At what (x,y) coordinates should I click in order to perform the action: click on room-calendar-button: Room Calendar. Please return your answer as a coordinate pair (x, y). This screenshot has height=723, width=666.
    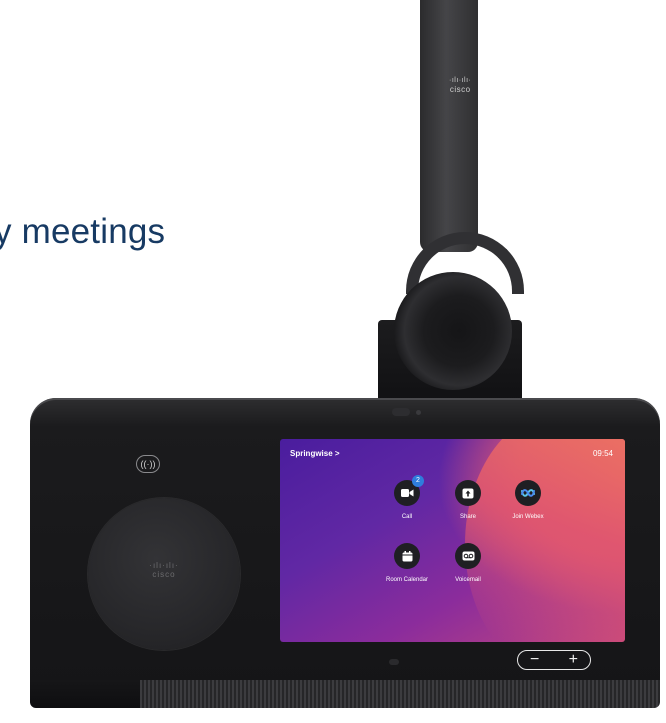
    Looking at the image, I should click on (407, 563).